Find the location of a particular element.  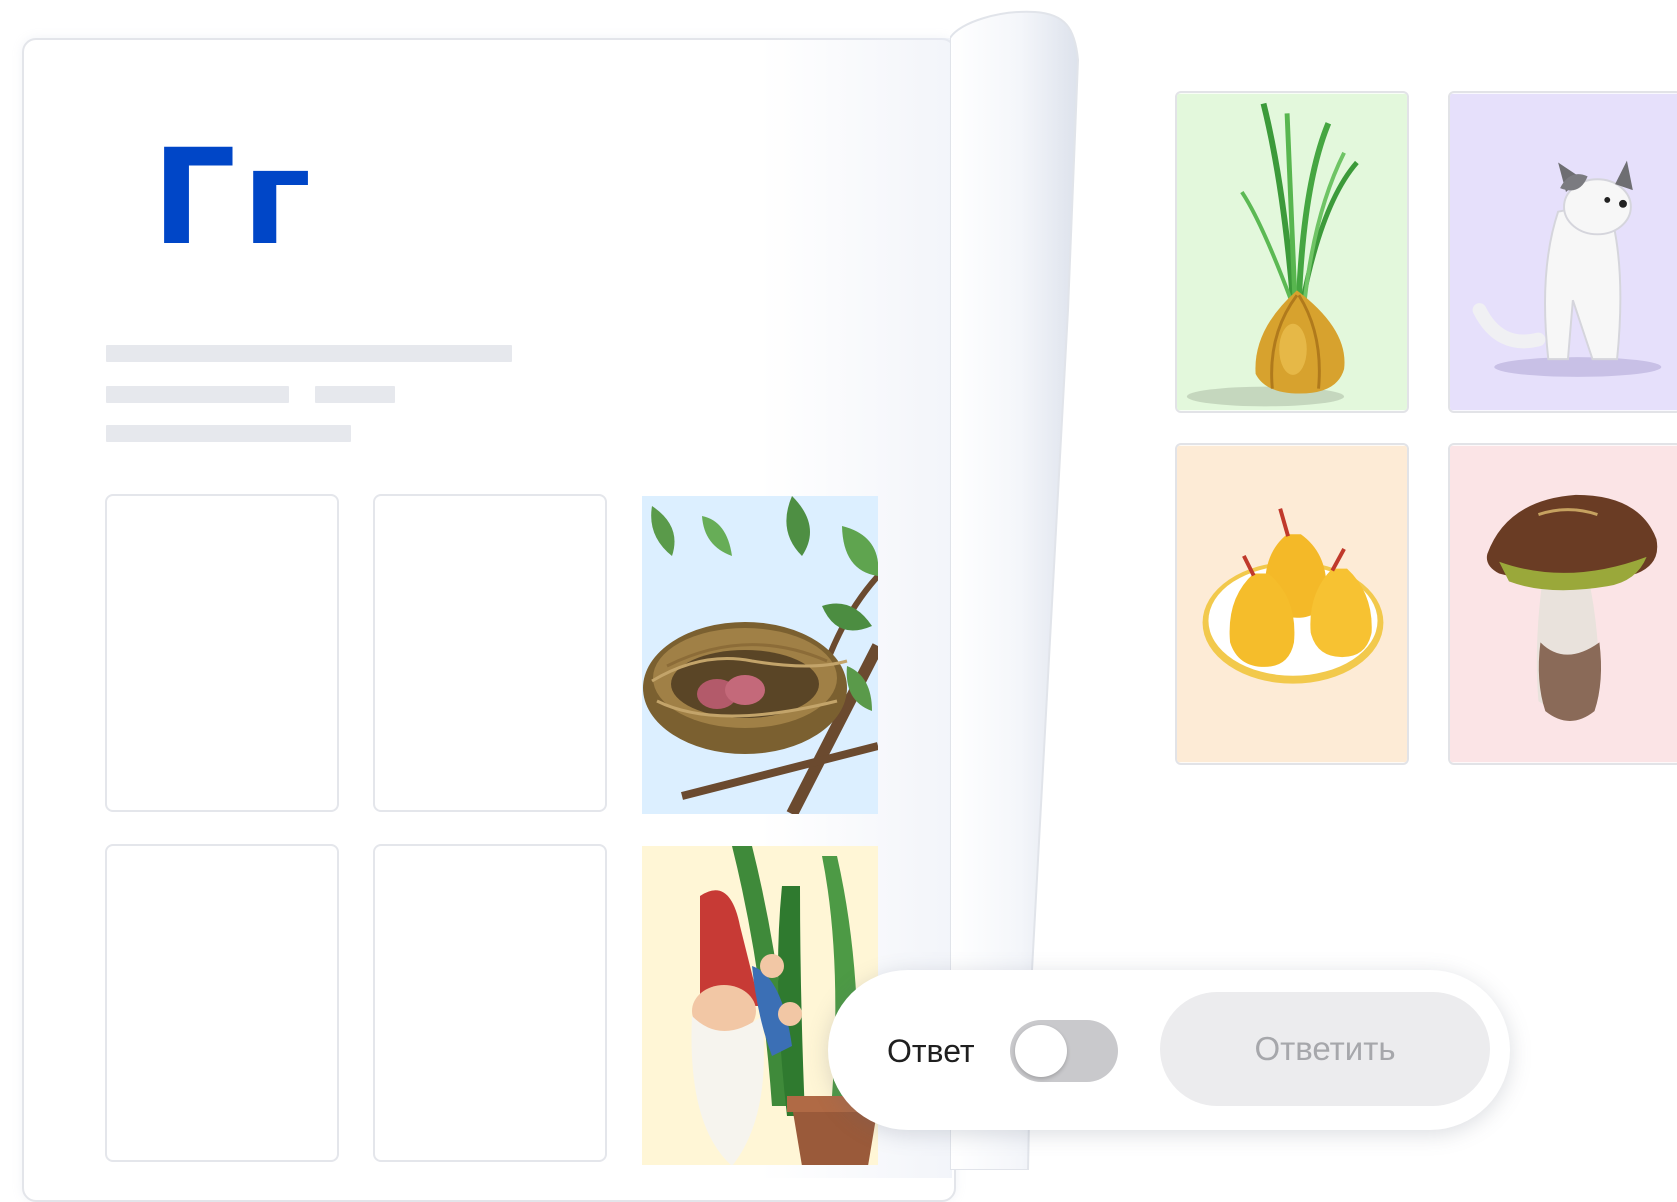

card-dog is located at coordinates (1562, 252).